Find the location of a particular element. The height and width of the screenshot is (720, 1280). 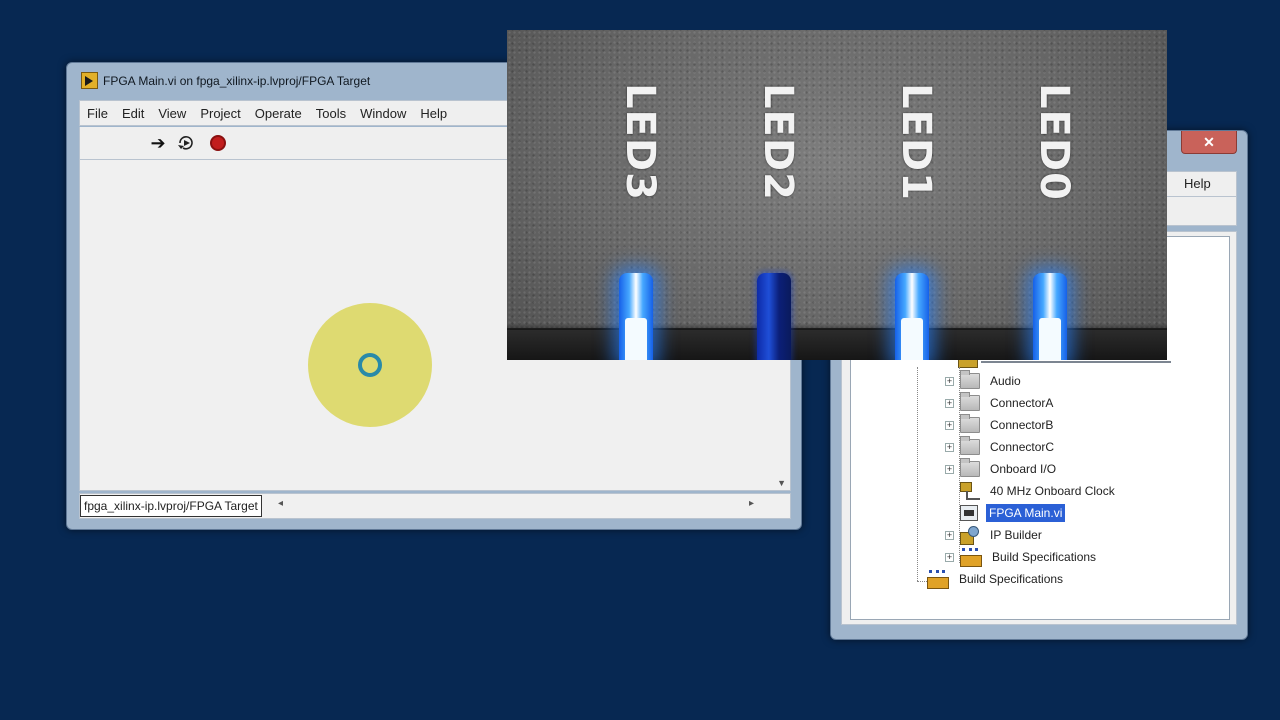

led1-label: LED1 is located at coordinates (916, 142).